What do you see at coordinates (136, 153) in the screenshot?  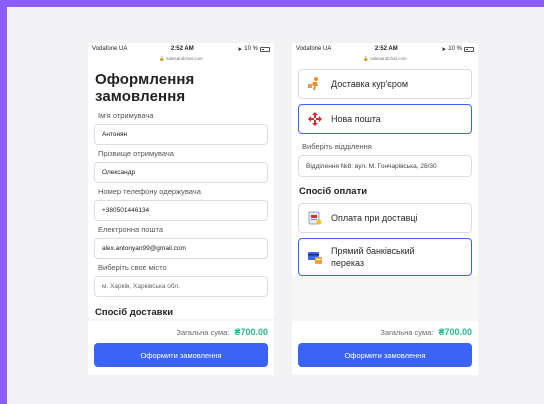 I see `last-name-label: Прізвище отримувача` at bounding box center [136, 153].